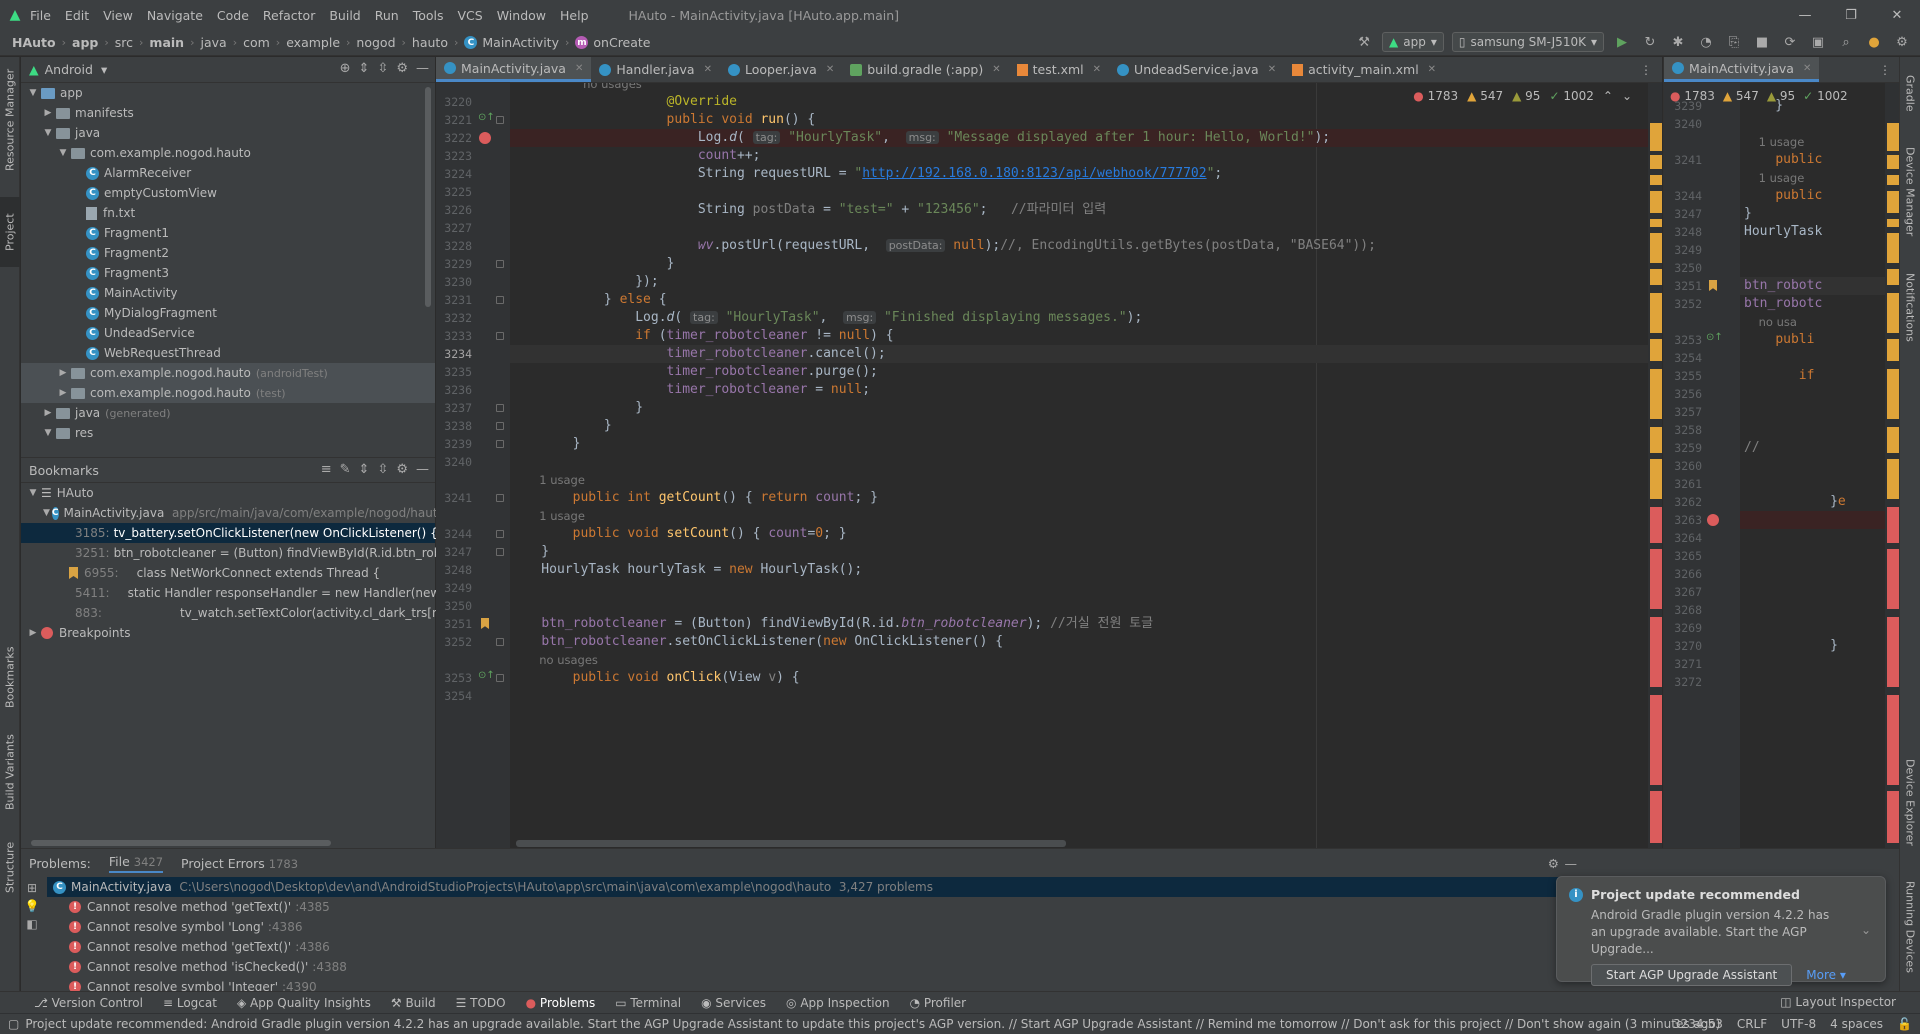 This screenshot has width=1920, height=1034. What do you see at coordinates (228, 233) in the screenshot?
I see `tree-item: C Fragment1` at bounding box center [228, 233].